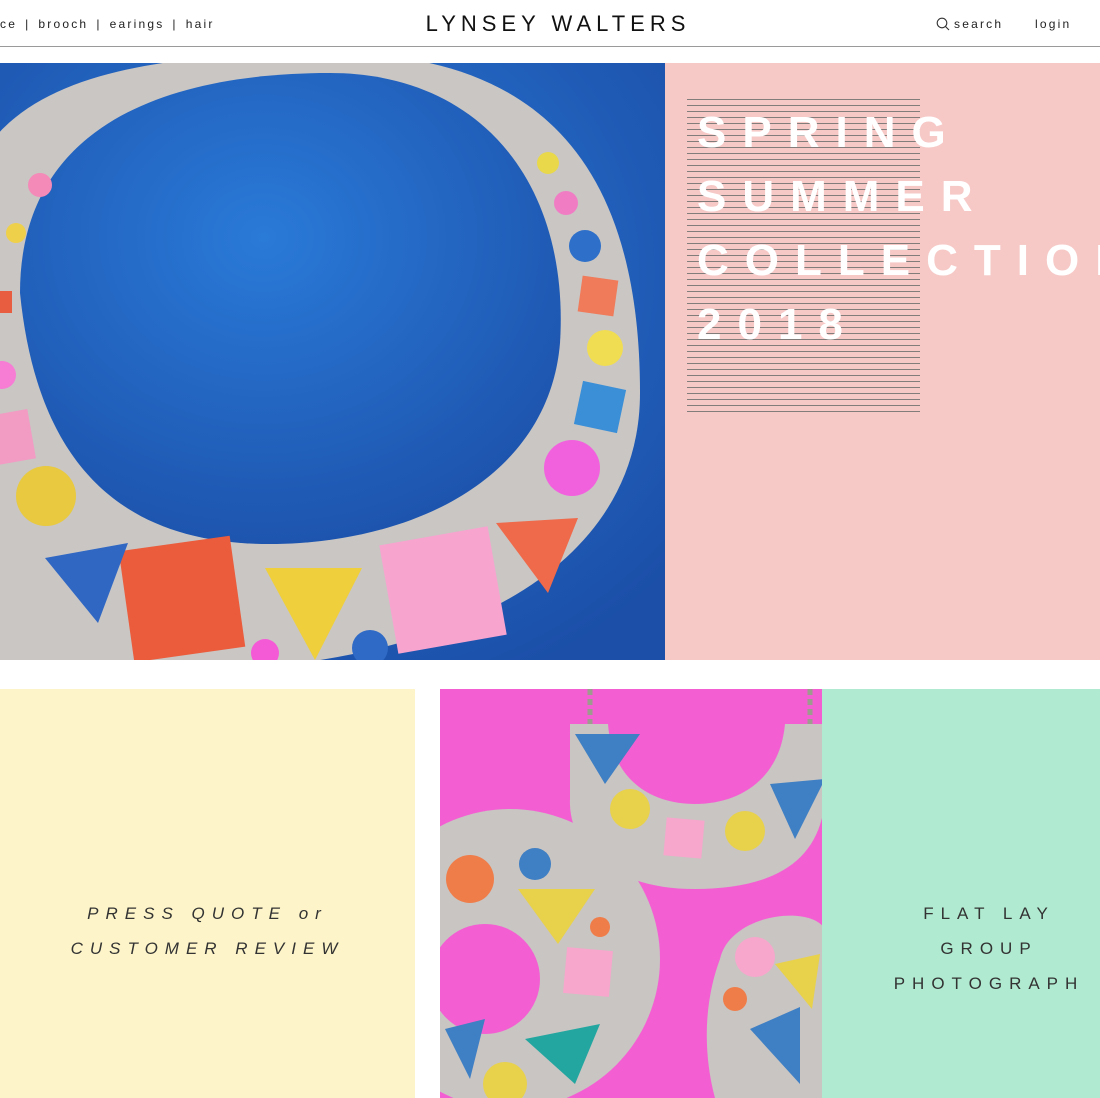 The image size is (1100, 1098). Describe the element at coordinates (829, 132) in the screenshot. I see `collection-title-line: SPRING` at that location.